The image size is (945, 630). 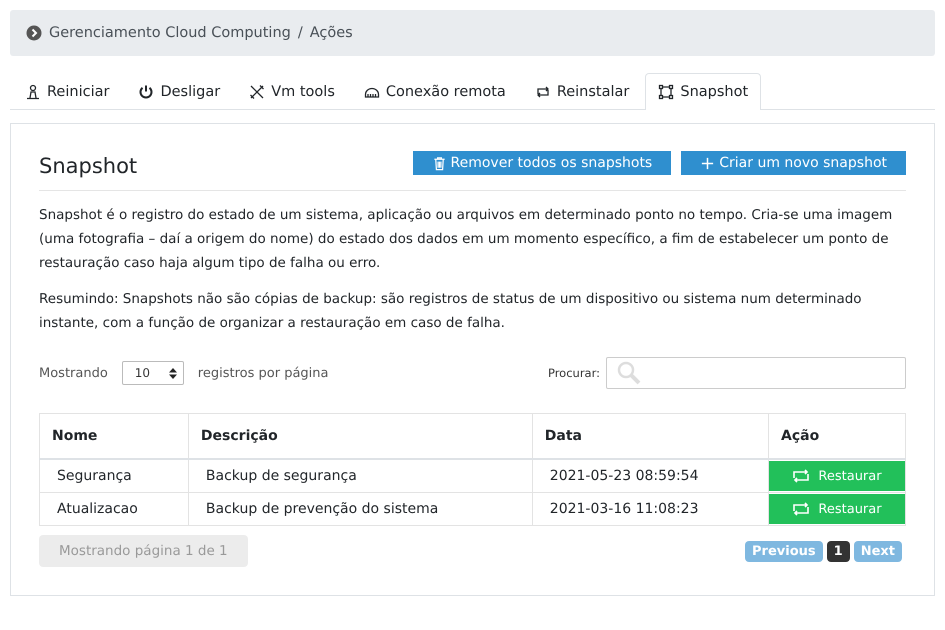 I want to click on power-icon, so click(x=146, y=92).